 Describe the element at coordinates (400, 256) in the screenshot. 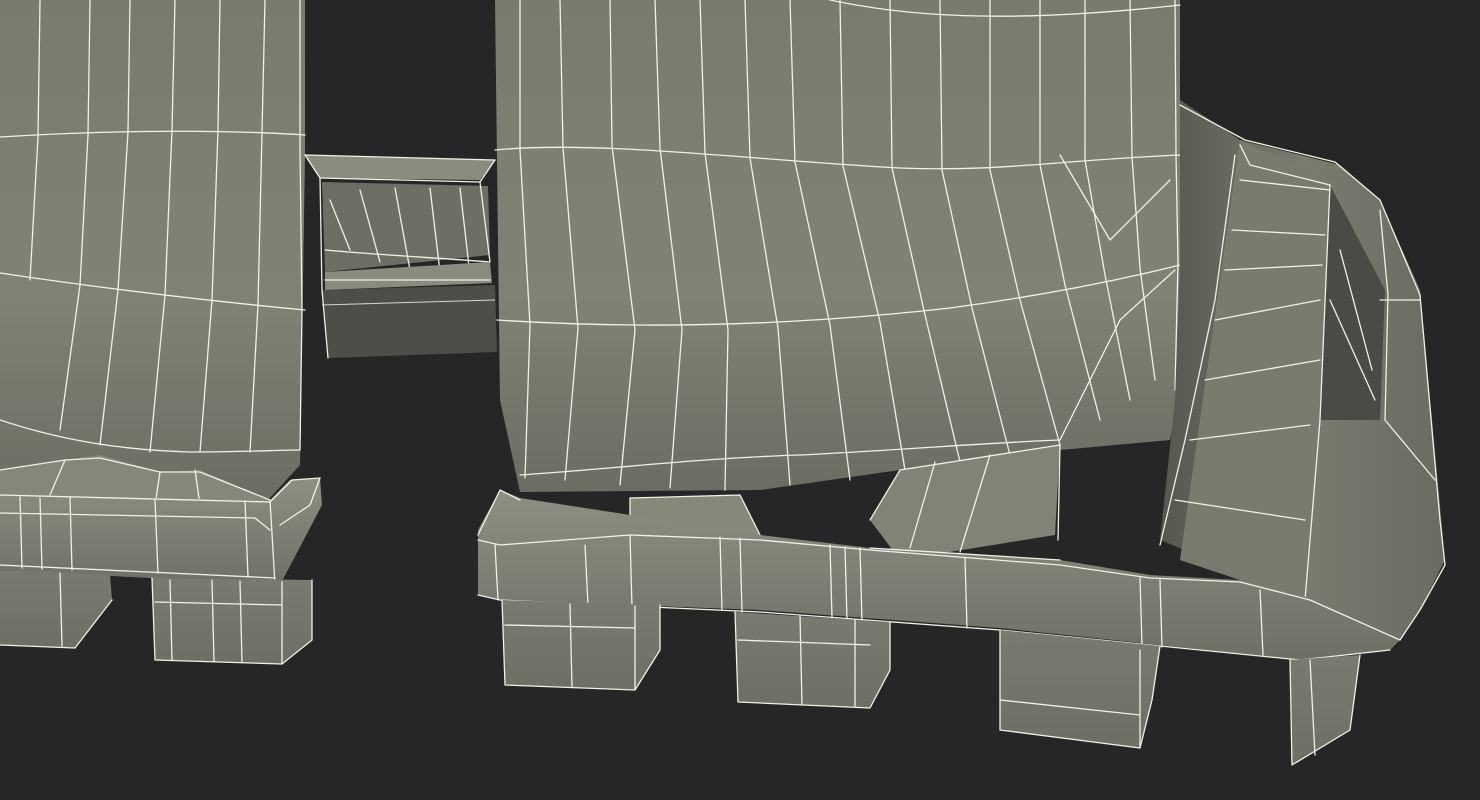

I see `doorway-opening` at that location.